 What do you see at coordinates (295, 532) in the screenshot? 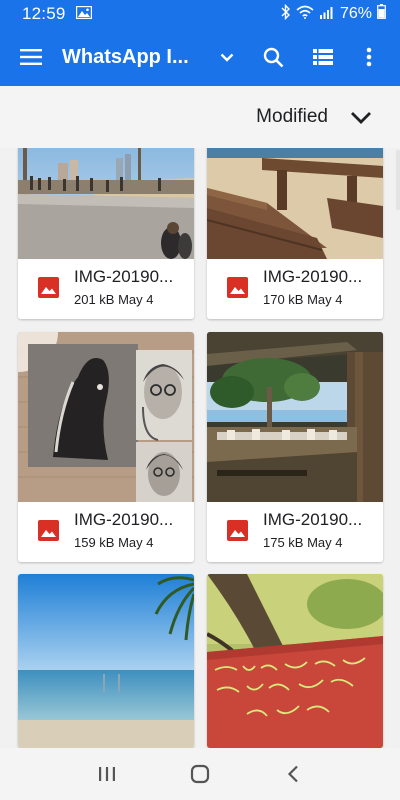
I see `file-info: IMG-20190... 175 kB May 4` at bounding box center [295, 532].